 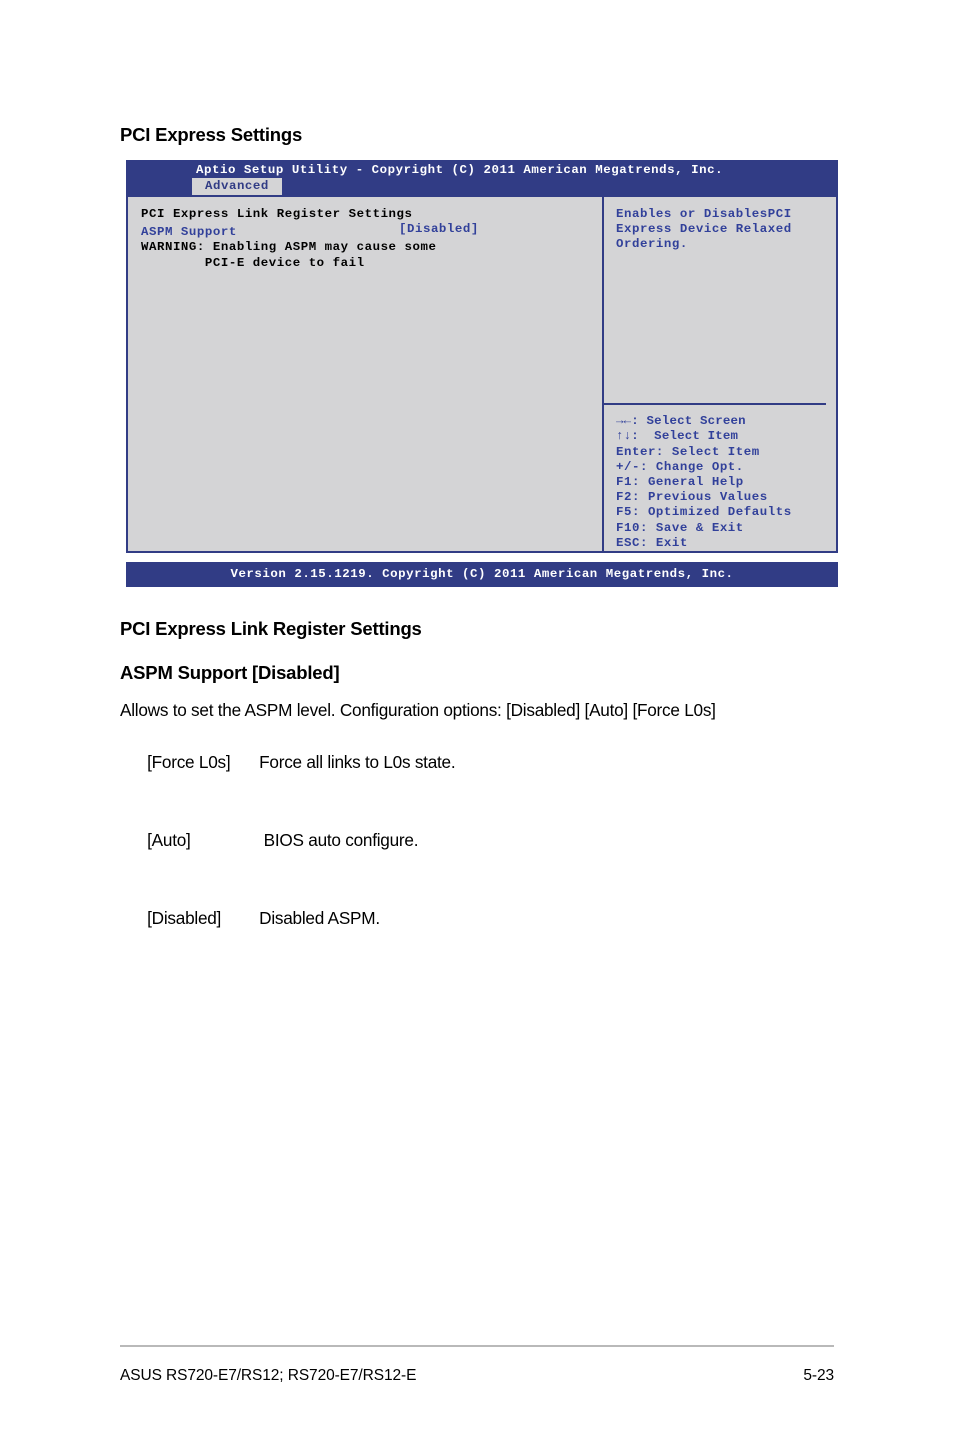 I want to click on option-text-auto: BIOS auto configure., so click(x=339, y=840).